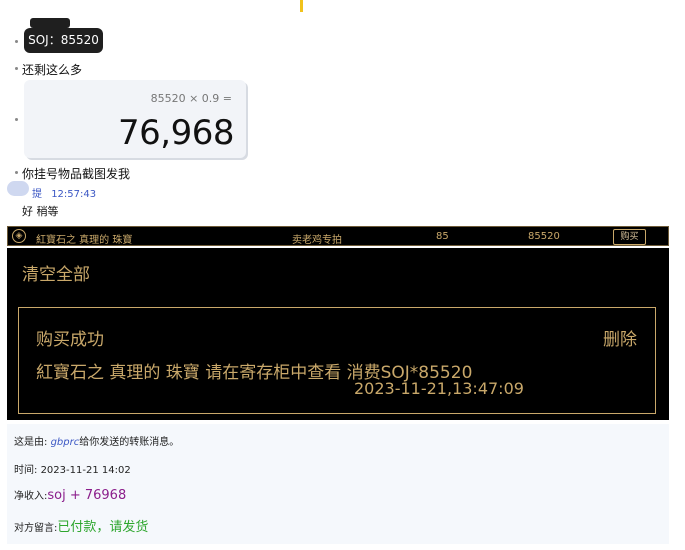 Image resolution: width=685 pixels, height=550 pixels. Describe the element at coordinates (439, 388) in the screenshot. I see `dialog-timestamp: 2023-11-21,13:47:09` at that location.